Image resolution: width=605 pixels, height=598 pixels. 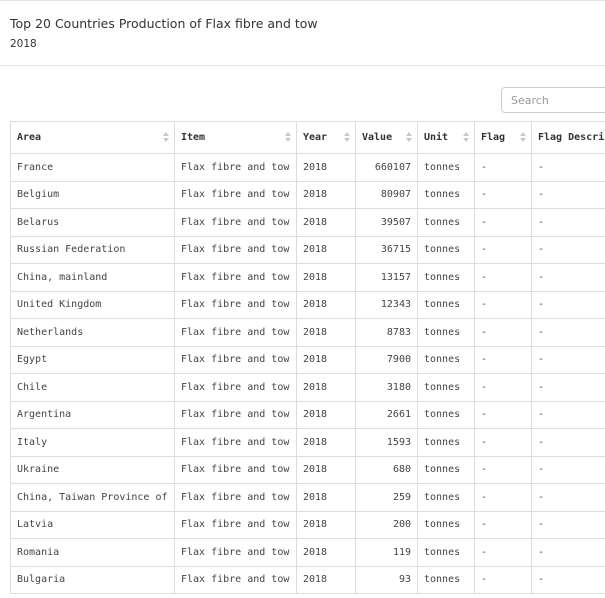 I want to click on page-subtitle: 2018, so click(x=23, y=44).